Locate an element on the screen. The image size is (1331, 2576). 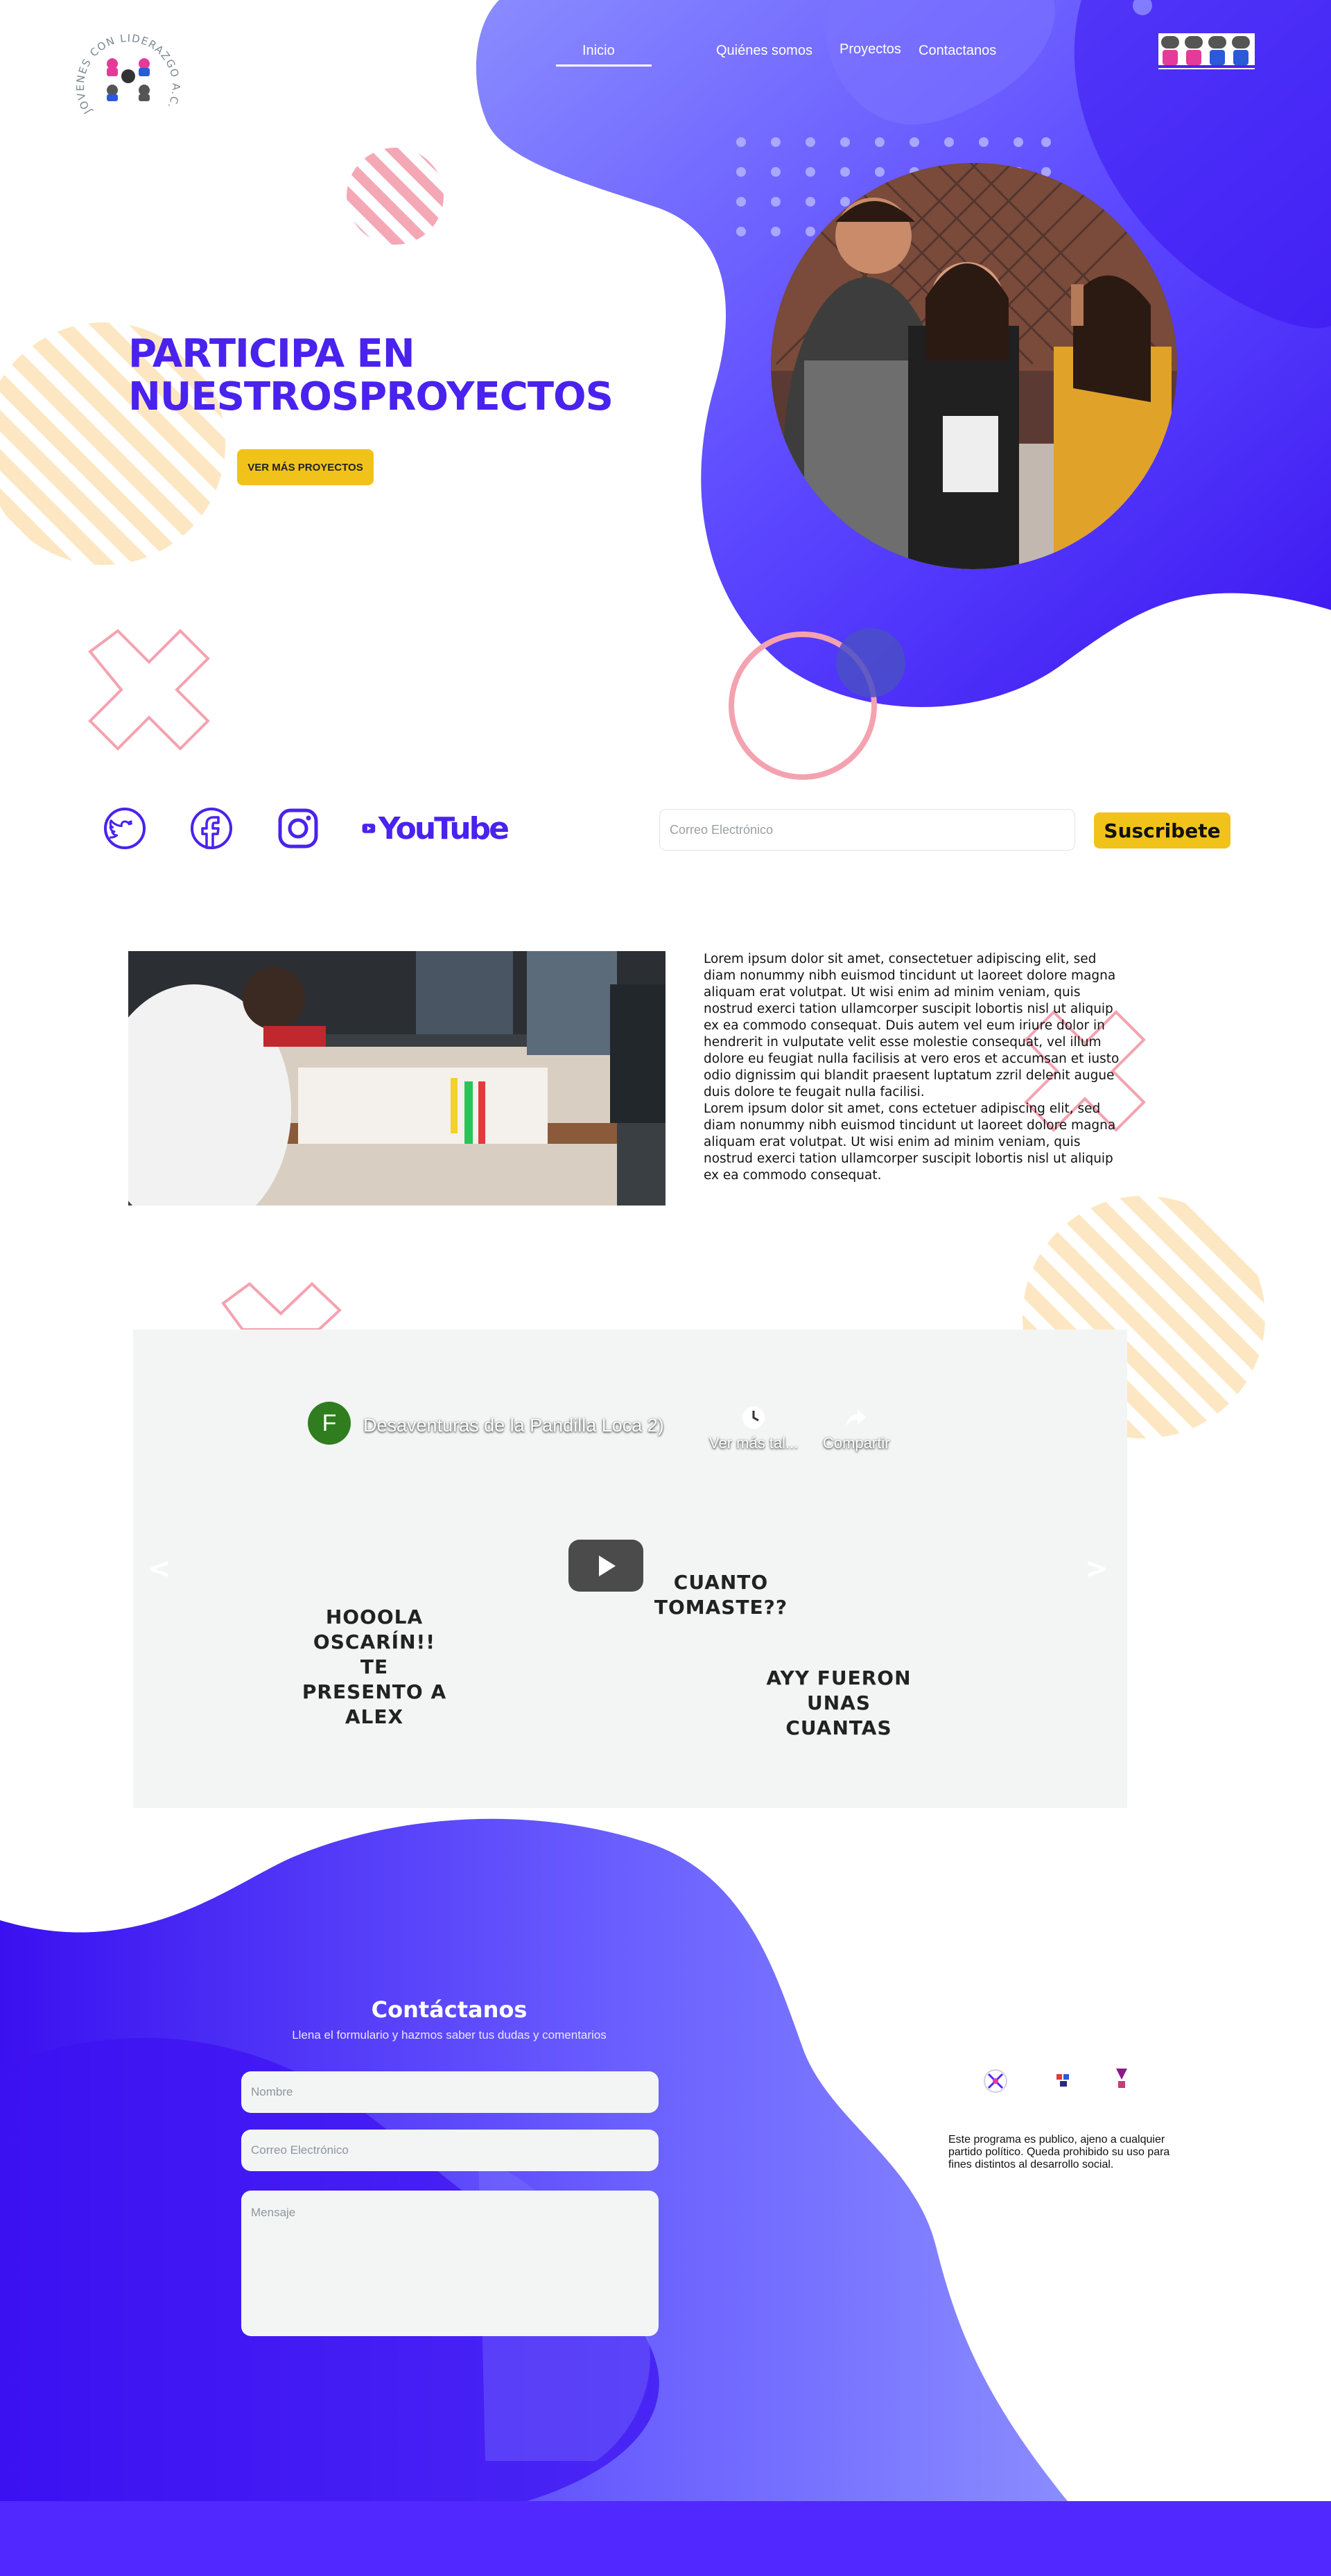
comic-bubble-2: CUANTO TOMASTE?? is located at coordinates (721, 1595).